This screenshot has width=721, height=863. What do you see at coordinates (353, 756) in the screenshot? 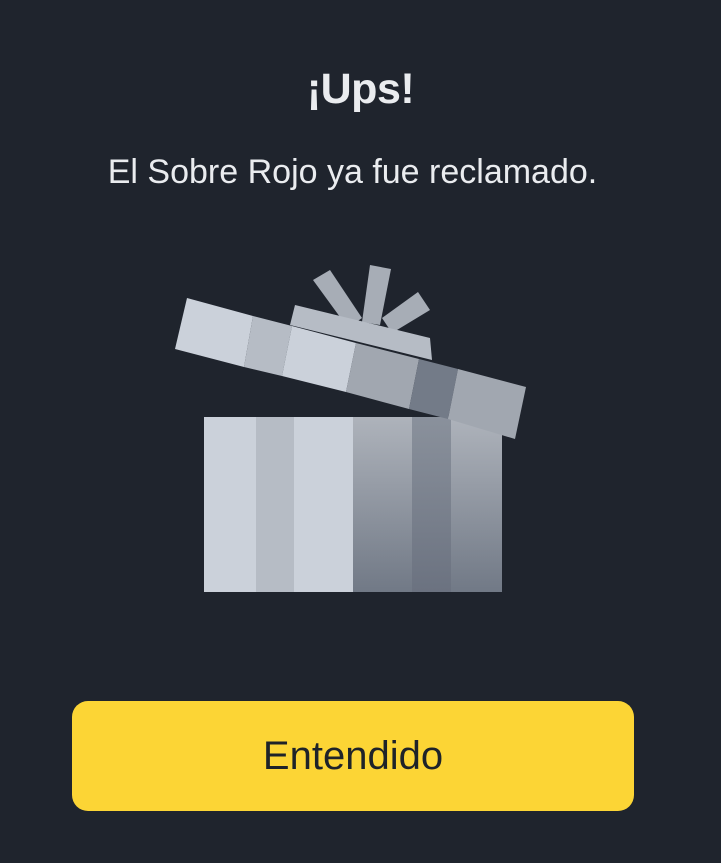
I see `understood-button: Entendido` at bounding box center [353, 756].